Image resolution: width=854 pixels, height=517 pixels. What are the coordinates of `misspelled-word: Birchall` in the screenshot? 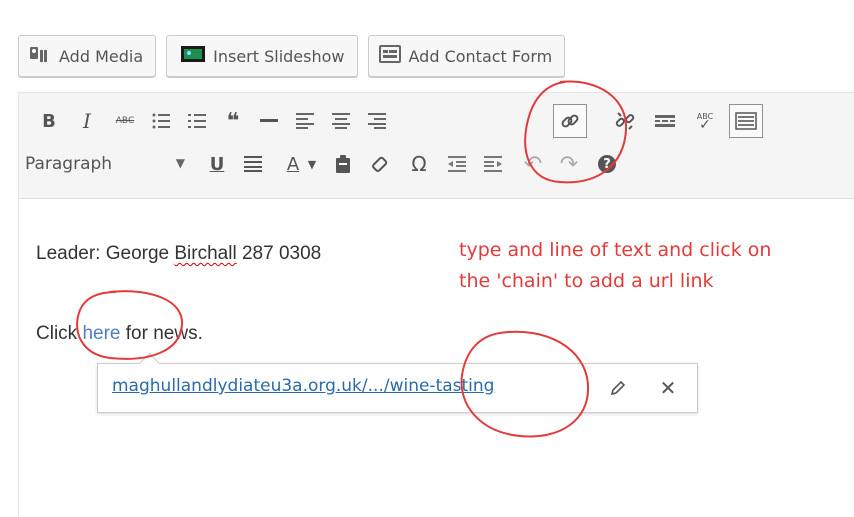 It's located at (205, 253).